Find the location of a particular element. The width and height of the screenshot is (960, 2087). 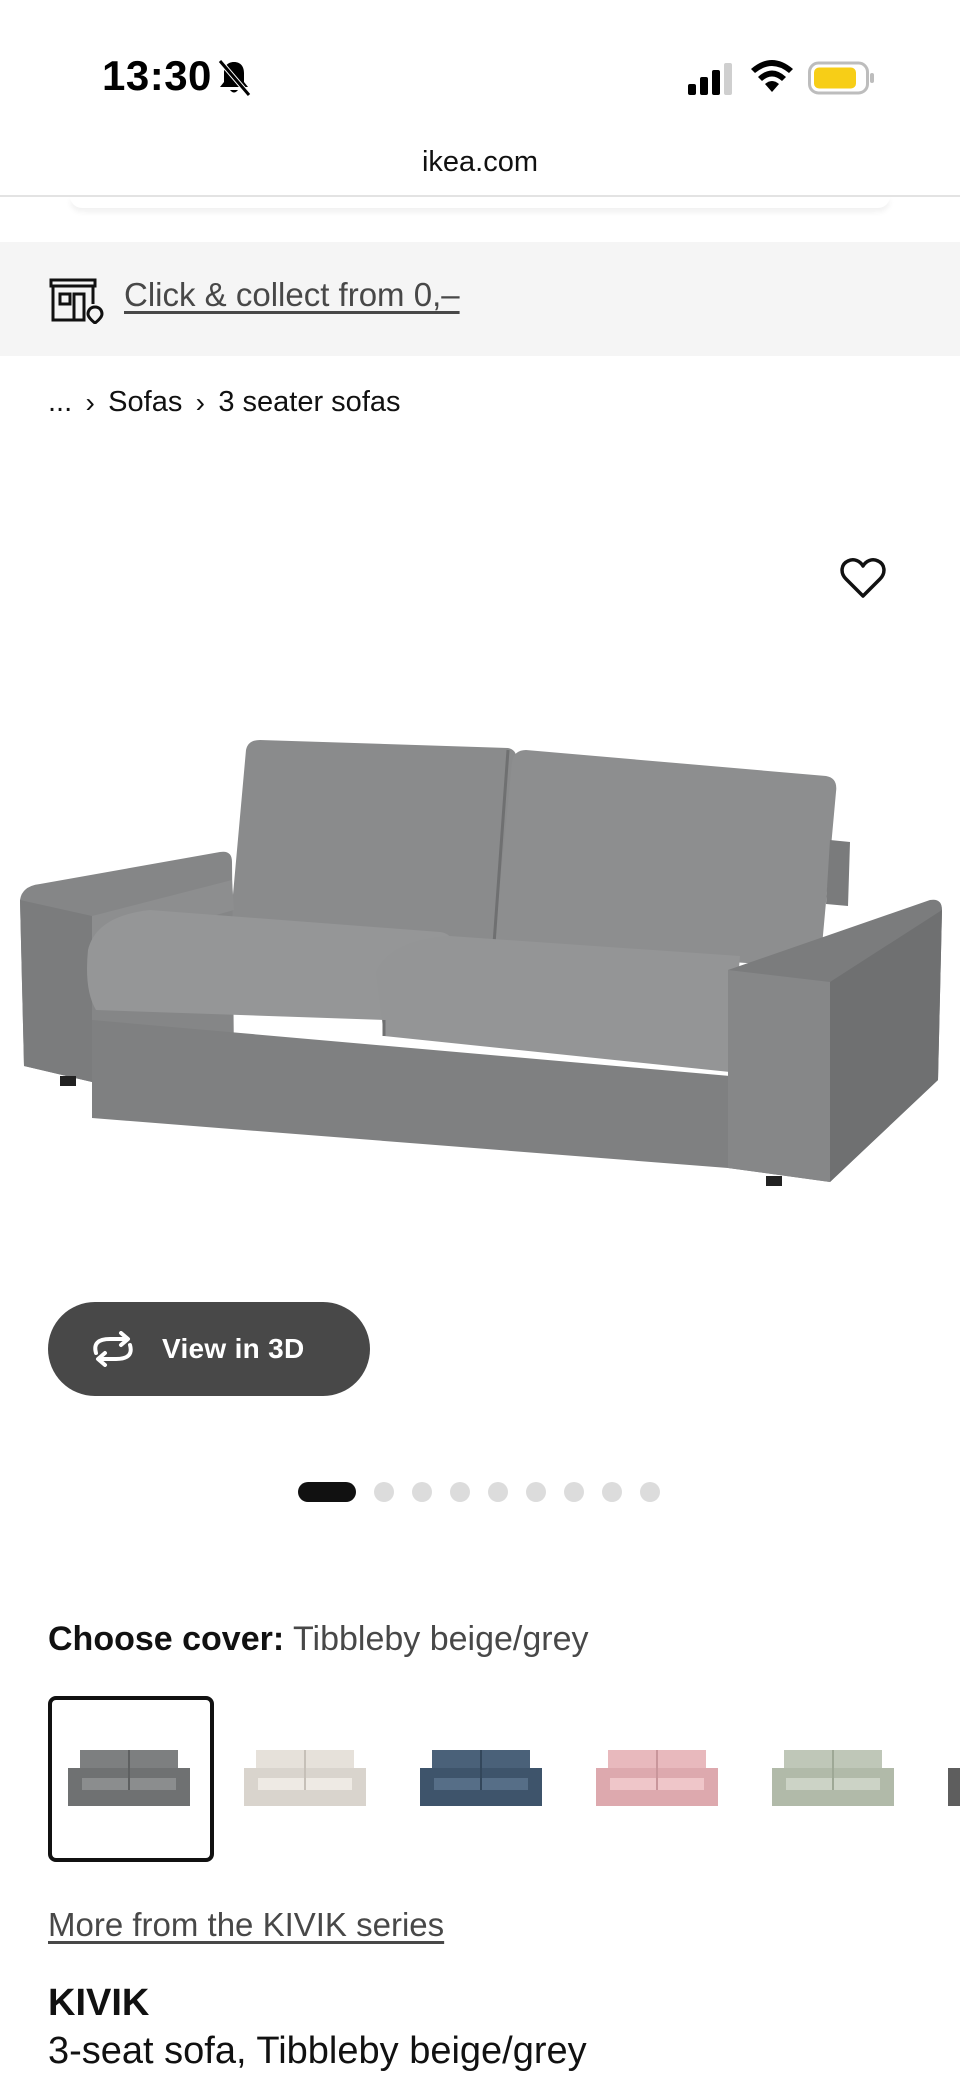

battery-icon is located at coordinates (841, 78).